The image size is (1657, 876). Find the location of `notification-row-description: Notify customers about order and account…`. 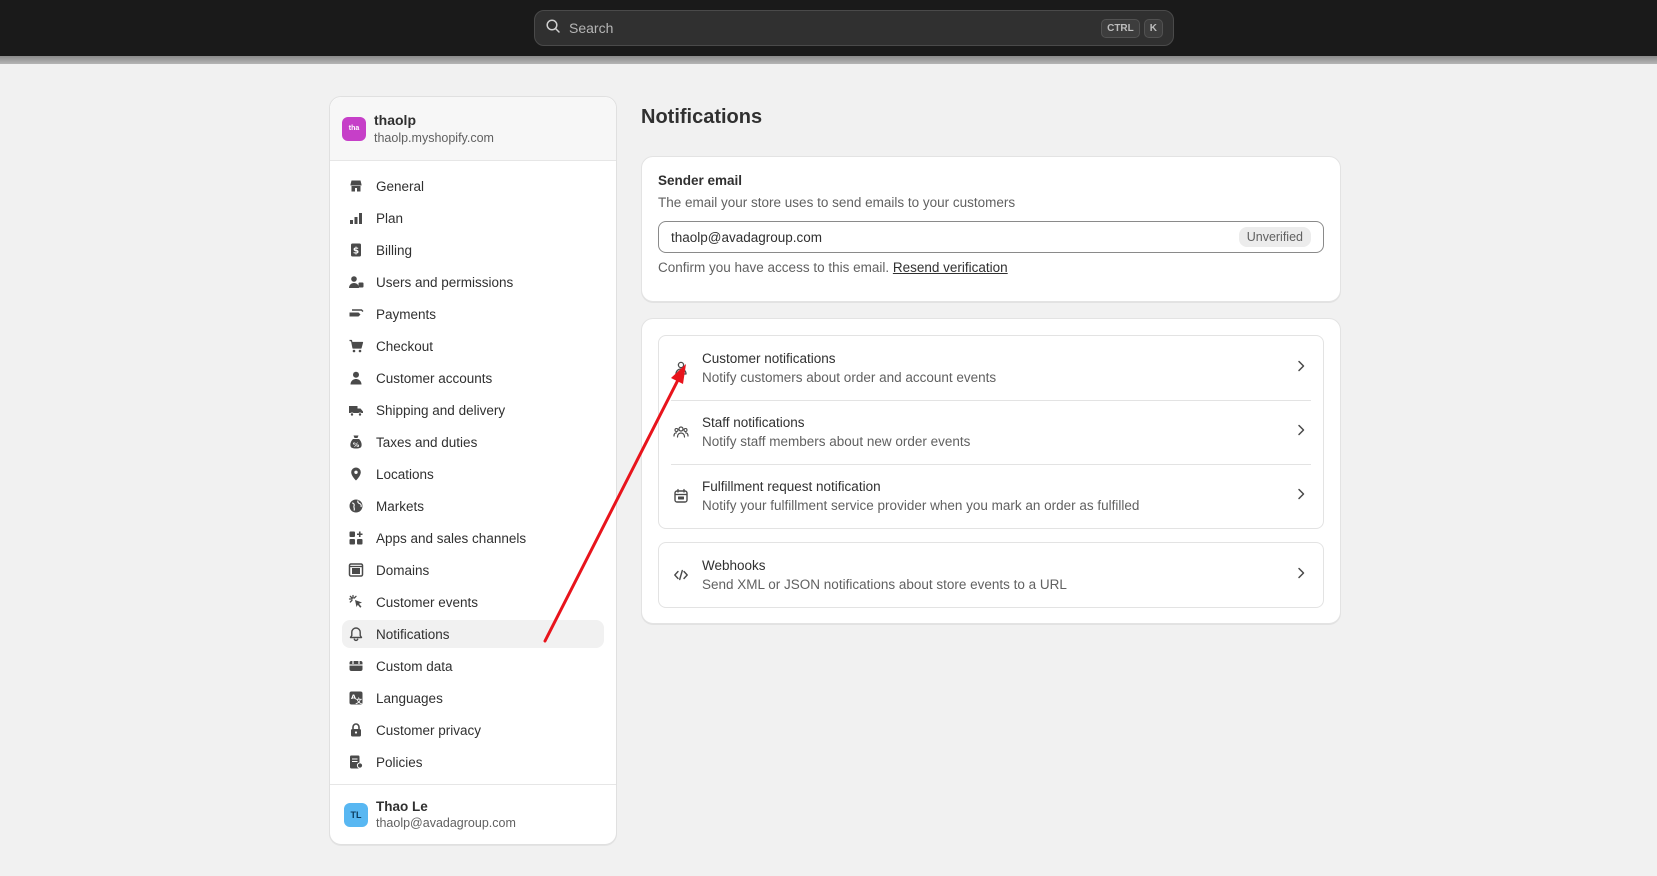

notification-row-description: Notify customers about order and account… is located at coordinates (849, 377).